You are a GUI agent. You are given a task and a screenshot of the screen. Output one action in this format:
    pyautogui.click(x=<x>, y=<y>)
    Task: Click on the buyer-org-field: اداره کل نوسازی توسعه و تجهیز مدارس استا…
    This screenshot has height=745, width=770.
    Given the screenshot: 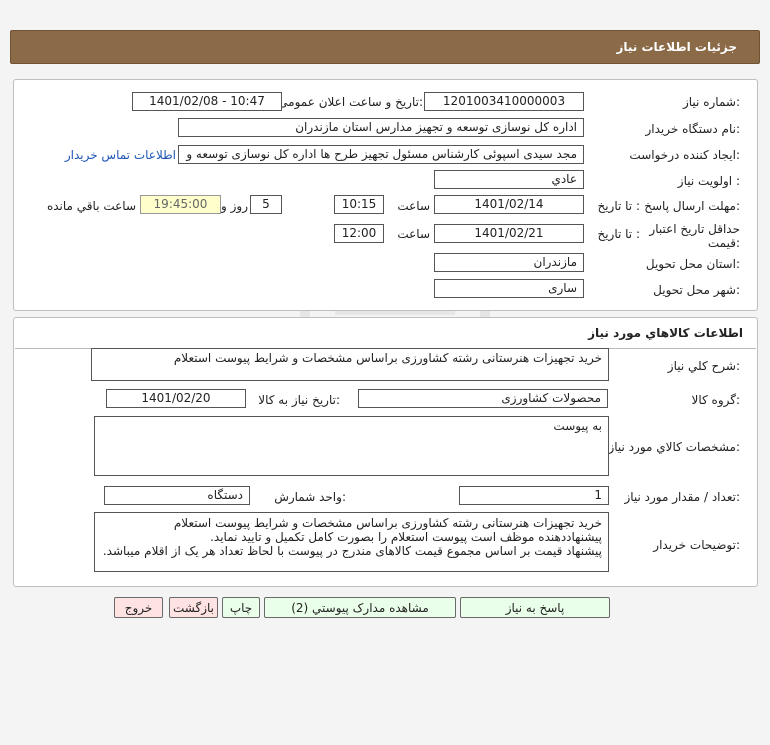 What is the action you would take?
    pyautogui.click(x=381, y=127)
    